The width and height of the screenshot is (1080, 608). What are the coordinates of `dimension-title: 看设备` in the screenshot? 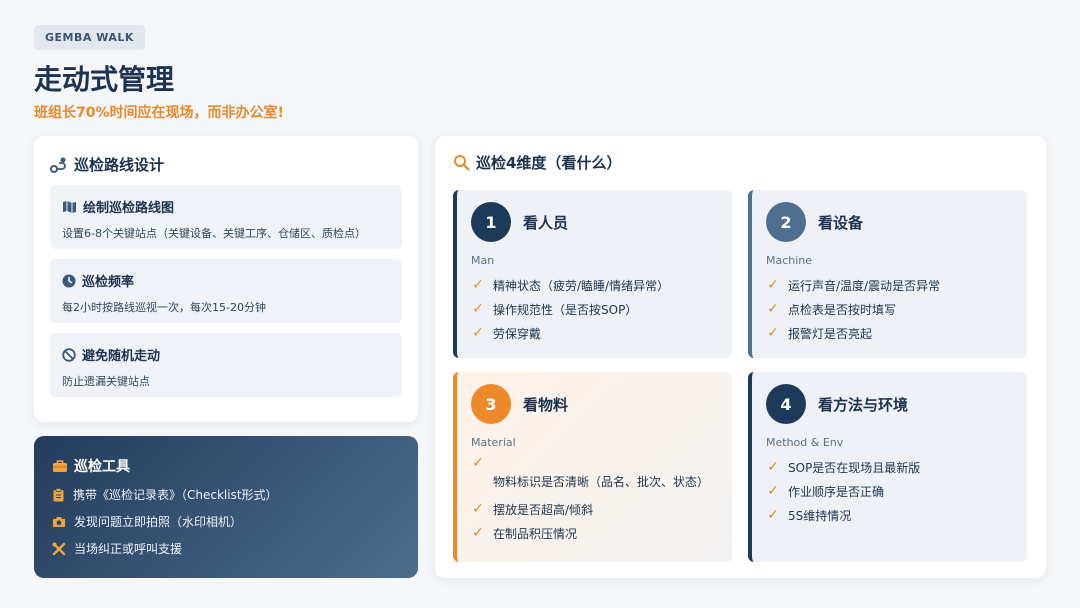 It's located at (841, 222).